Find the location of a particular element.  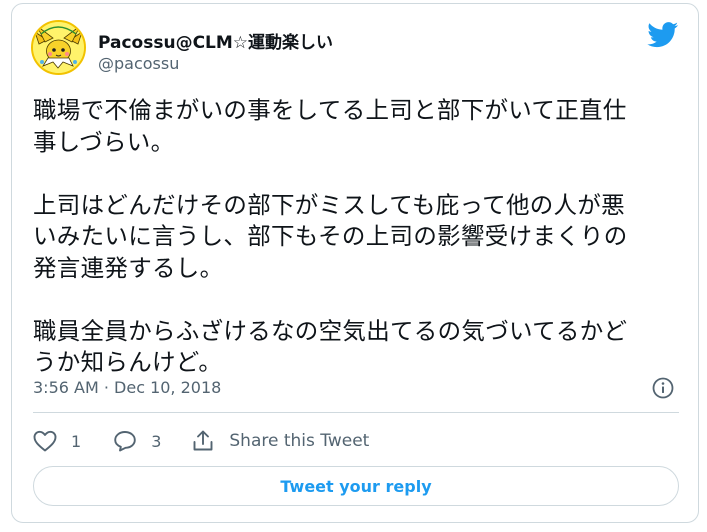

twitter-bird-icon is located at coordinates (663, 35).